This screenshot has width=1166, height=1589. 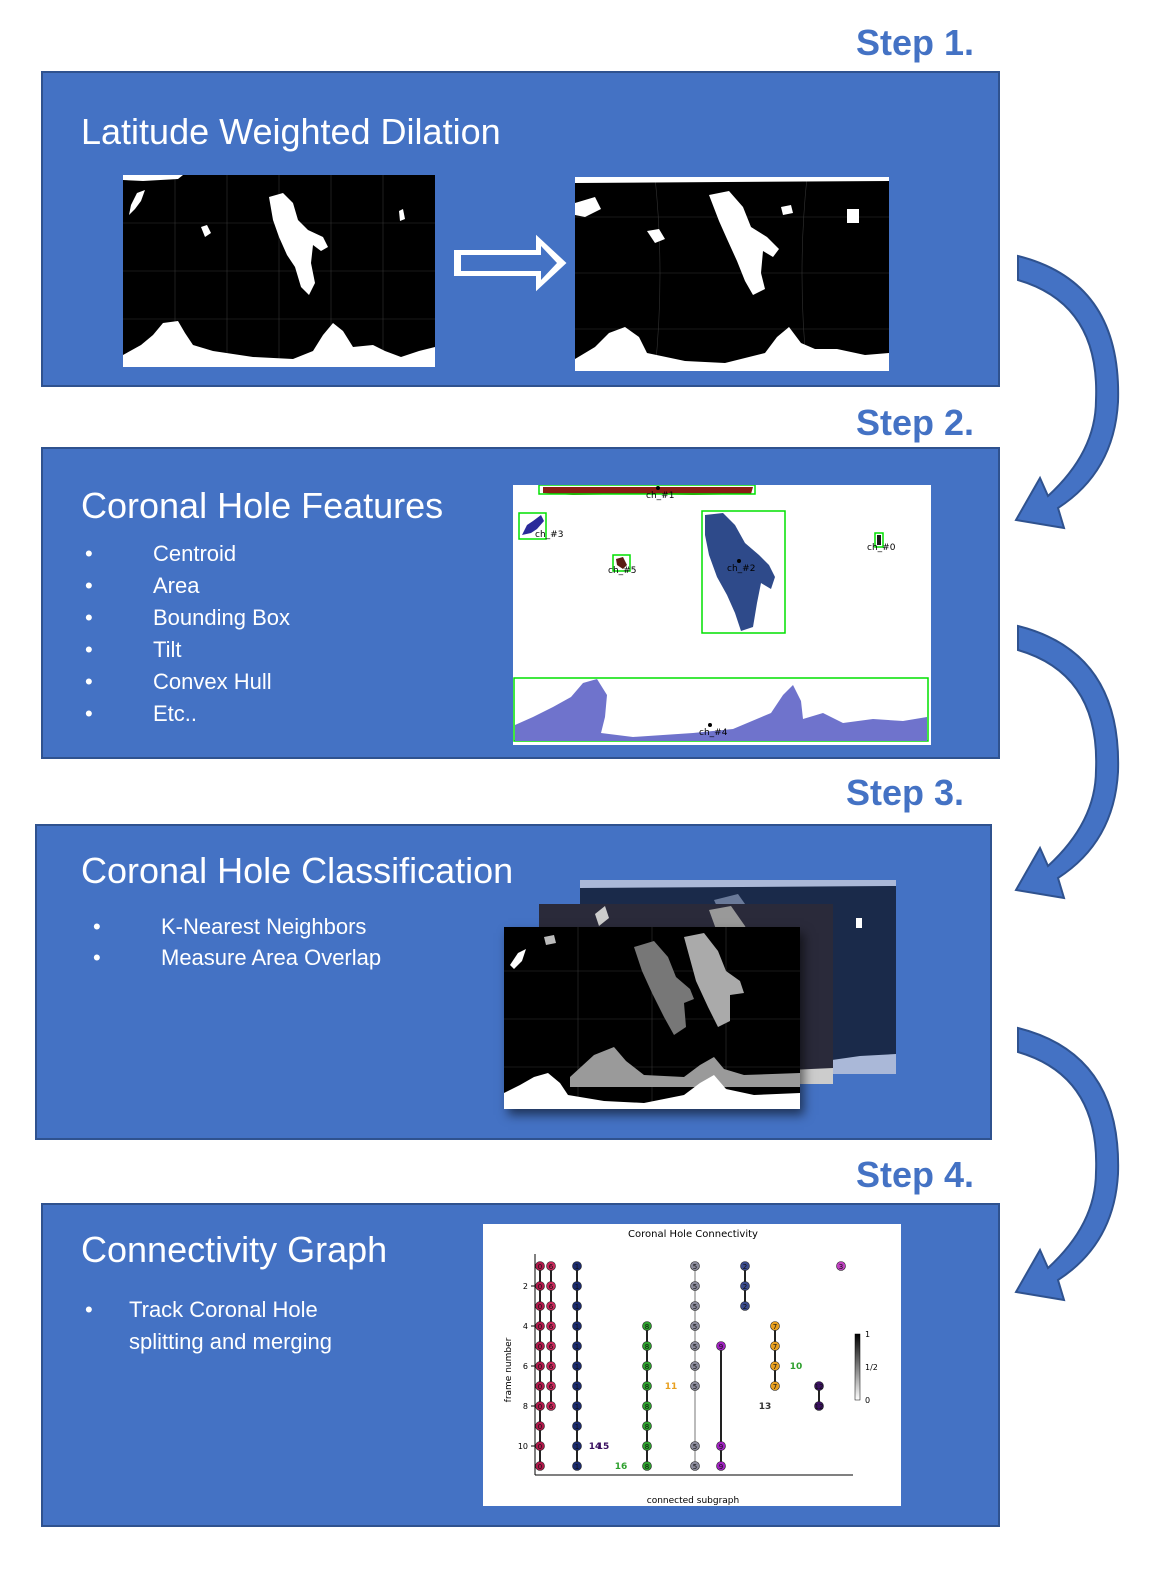 What do you see at coordinates (525, 1406) in the screenshot?
I see `y-tick-label: 8` at bounding box center [525, 1406].